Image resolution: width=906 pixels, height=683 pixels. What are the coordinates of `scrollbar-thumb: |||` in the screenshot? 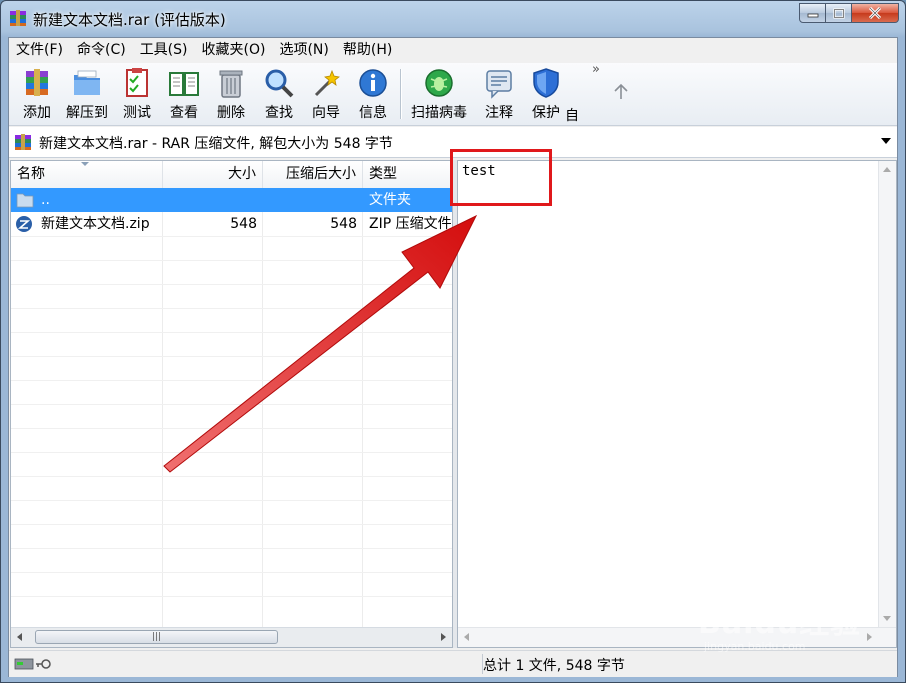 It's located at (156, 637).